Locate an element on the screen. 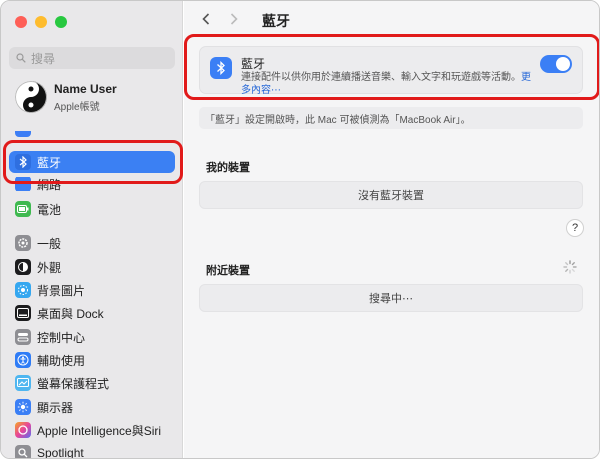 The image size is (600, 459). sidebar-item-siri: Apple Intelligence與Siri is located at coordinates (92, 430).